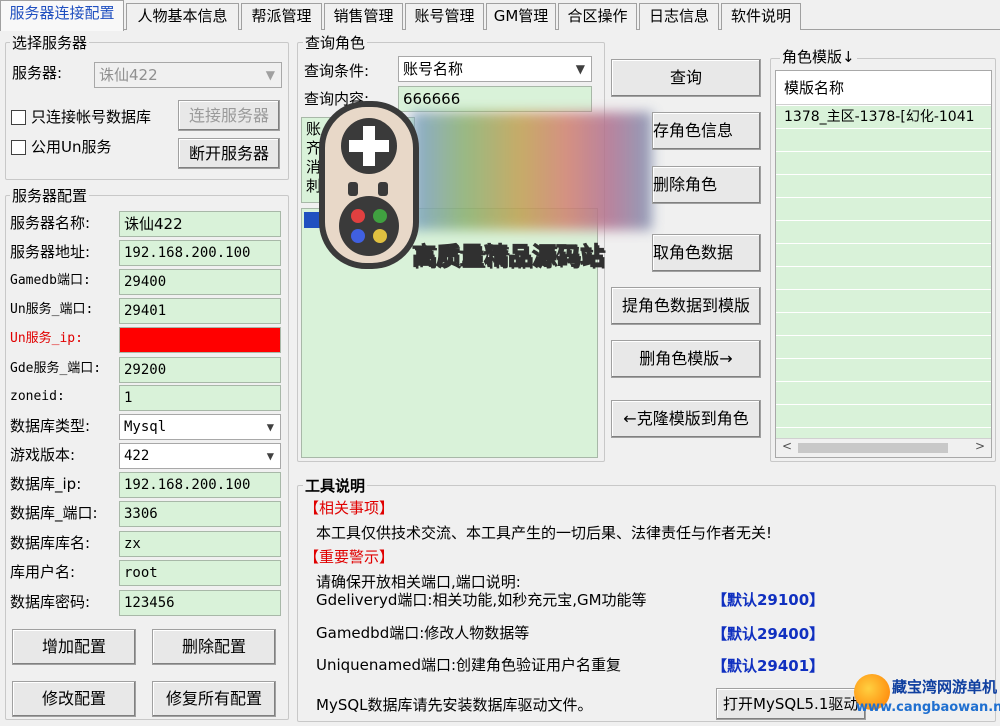 This screenshot has height=726, width=1000. Describe the element at coordinates (214, 699) in the screenshot. I see `repair-all-config-button: 修复所有配置` at that location.